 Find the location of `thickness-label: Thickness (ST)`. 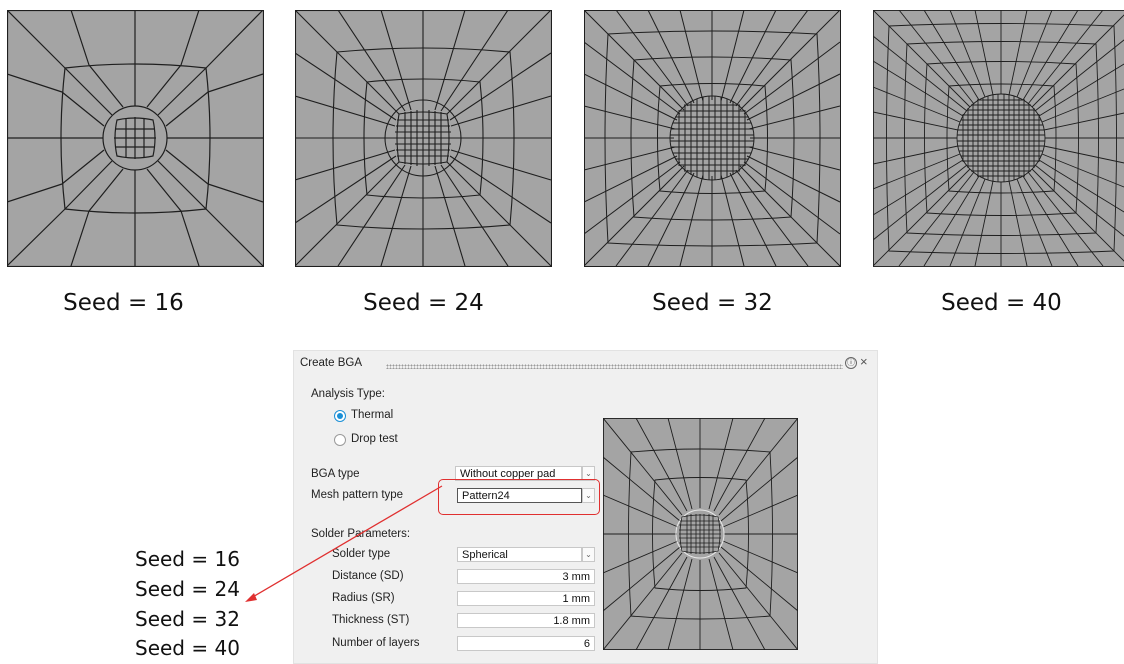

thickness-label: Thickness (ST) is located at coordinates (370, 620).